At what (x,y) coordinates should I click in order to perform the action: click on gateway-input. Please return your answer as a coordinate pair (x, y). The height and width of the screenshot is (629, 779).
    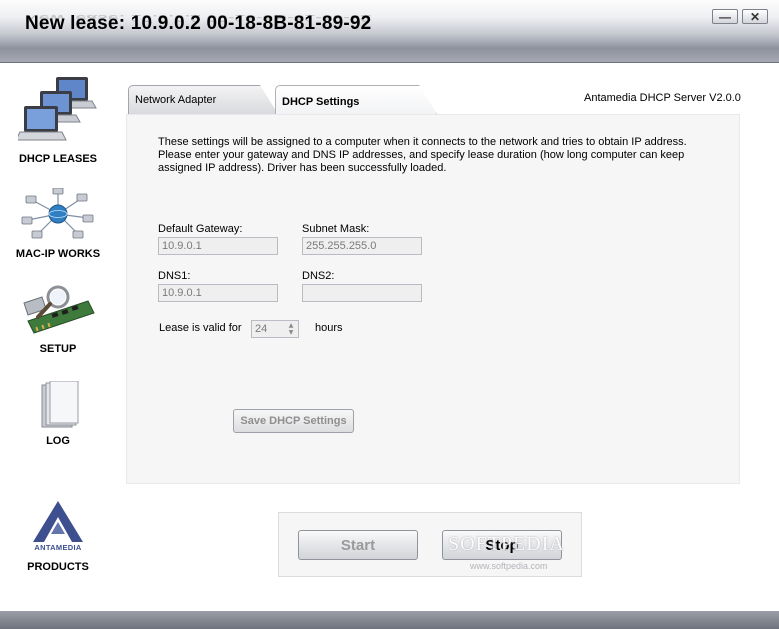
    Looking at the image, I should click on (218, 246).